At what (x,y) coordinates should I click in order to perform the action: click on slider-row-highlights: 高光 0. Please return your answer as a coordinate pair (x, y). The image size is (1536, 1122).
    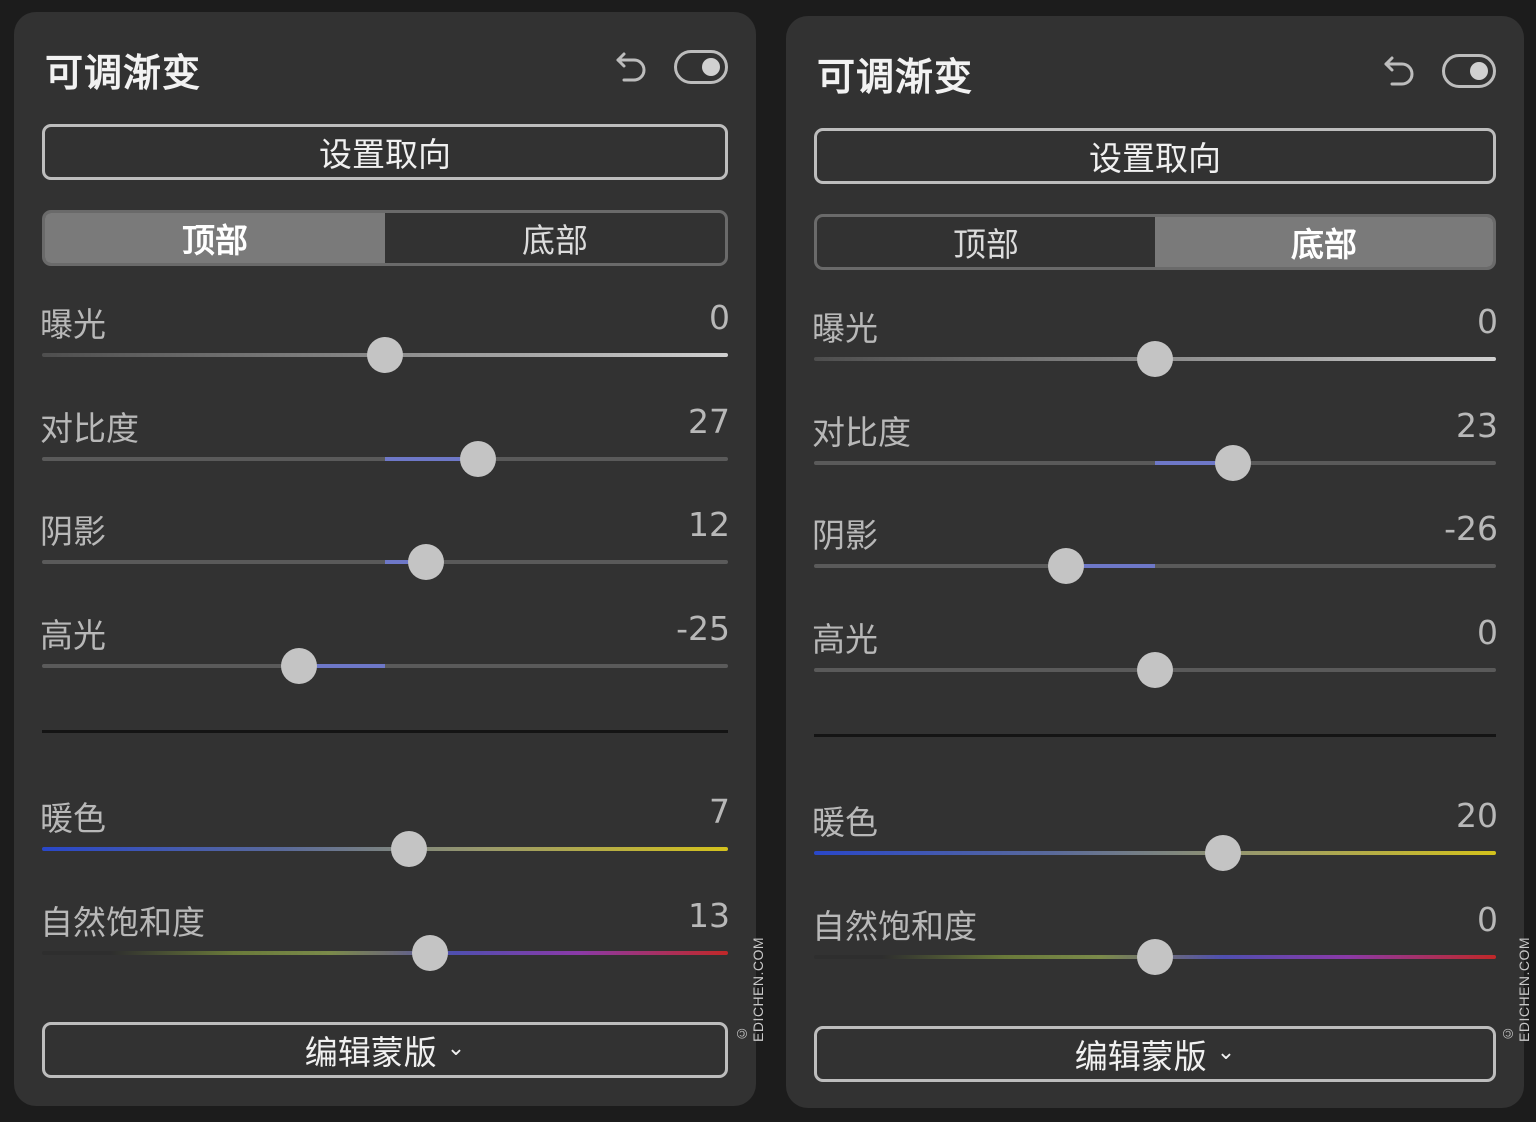
    Looking at the image, I should click on (1155, 650).